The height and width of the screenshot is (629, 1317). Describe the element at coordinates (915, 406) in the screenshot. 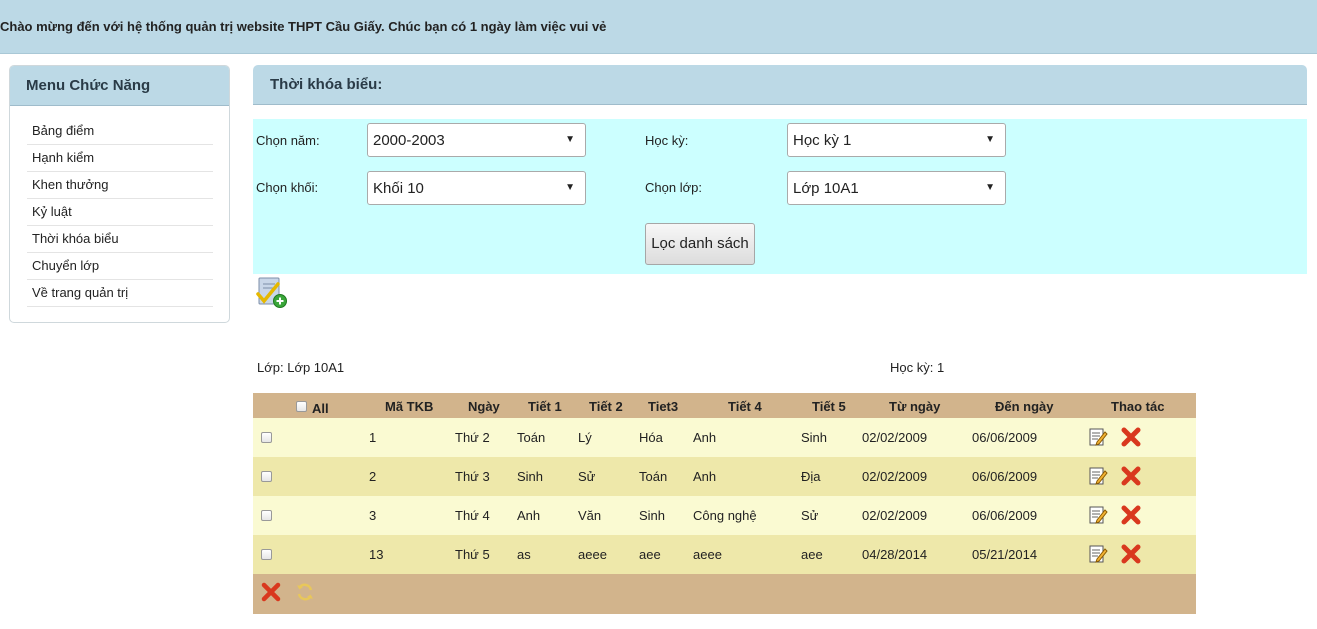

I see `header-tu-ngay: Từ ngày` at that location.